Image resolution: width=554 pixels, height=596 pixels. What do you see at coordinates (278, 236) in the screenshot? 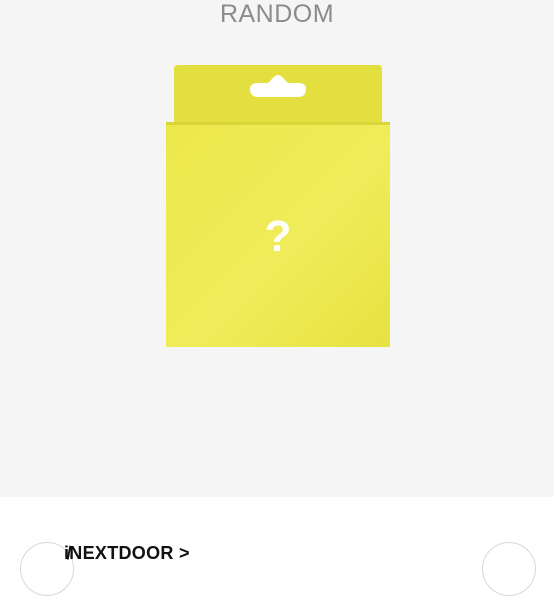
I see `question-mark: ?` at bounding box center [278, 236].